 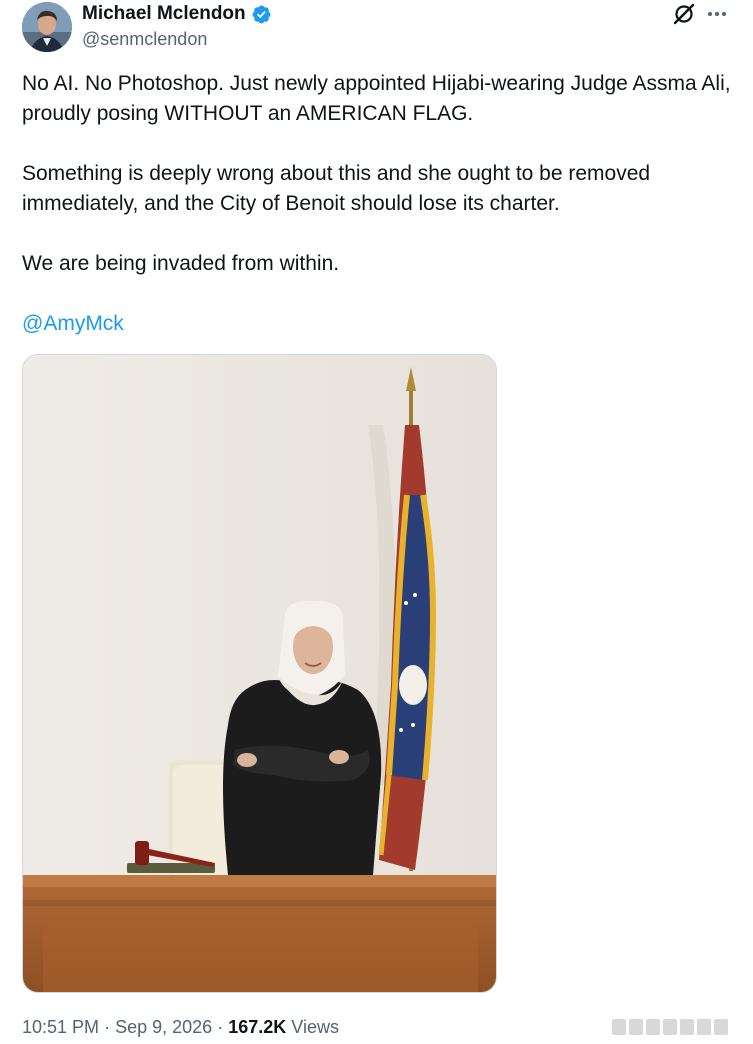 I want to click on watermark, so click(x=677, y=1027).